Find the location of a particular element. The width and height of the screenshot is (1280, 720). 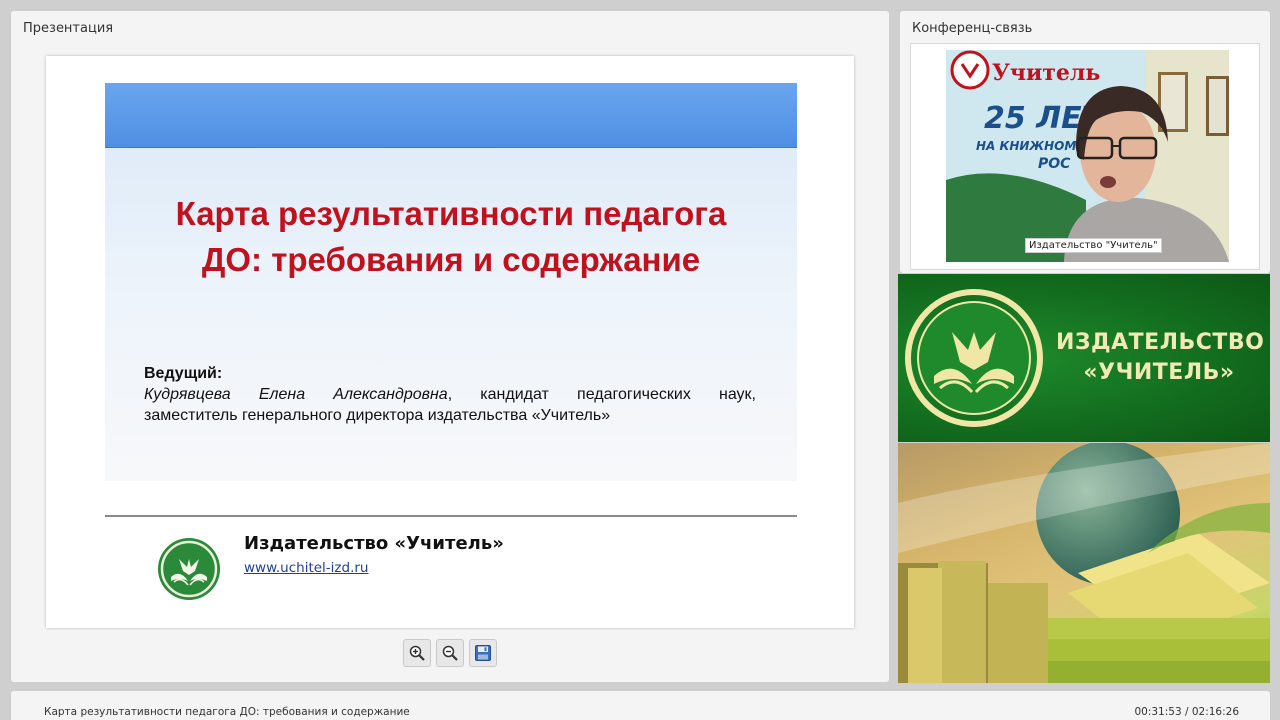

banner-text: ИЗДАТЕЛЬСТВО «УЧИТЕЛЬ» is located at coordinates (1160, 358).